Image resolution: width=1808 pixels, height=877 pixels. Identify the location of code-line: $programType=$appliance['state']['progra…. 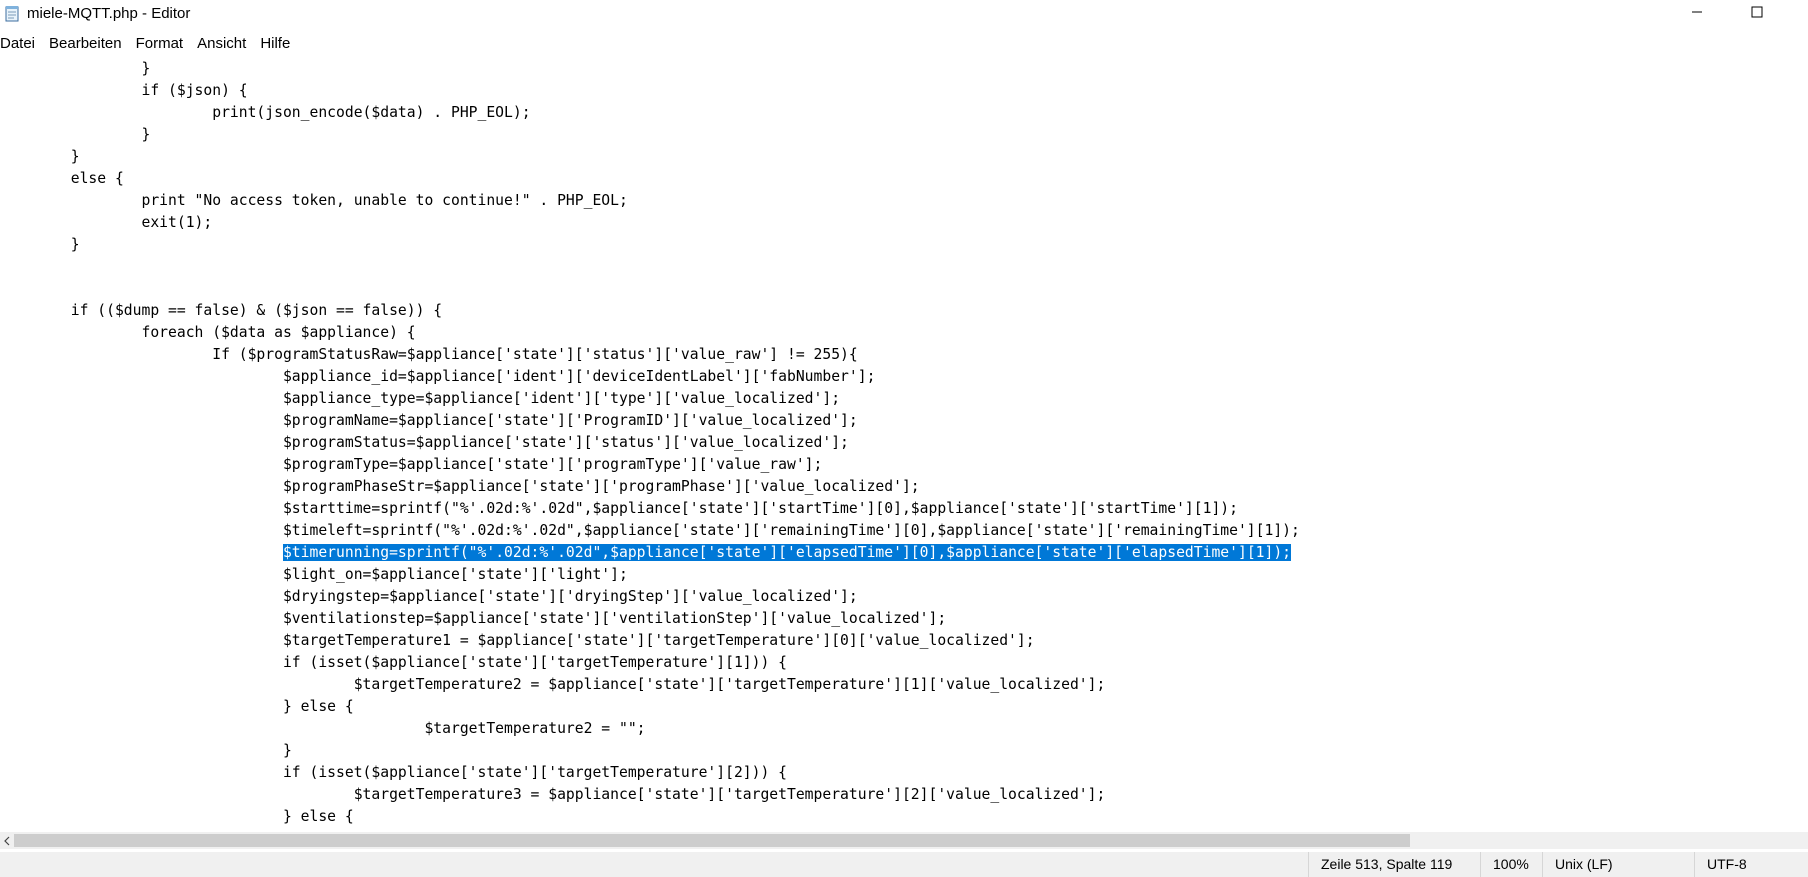
(650, 465).